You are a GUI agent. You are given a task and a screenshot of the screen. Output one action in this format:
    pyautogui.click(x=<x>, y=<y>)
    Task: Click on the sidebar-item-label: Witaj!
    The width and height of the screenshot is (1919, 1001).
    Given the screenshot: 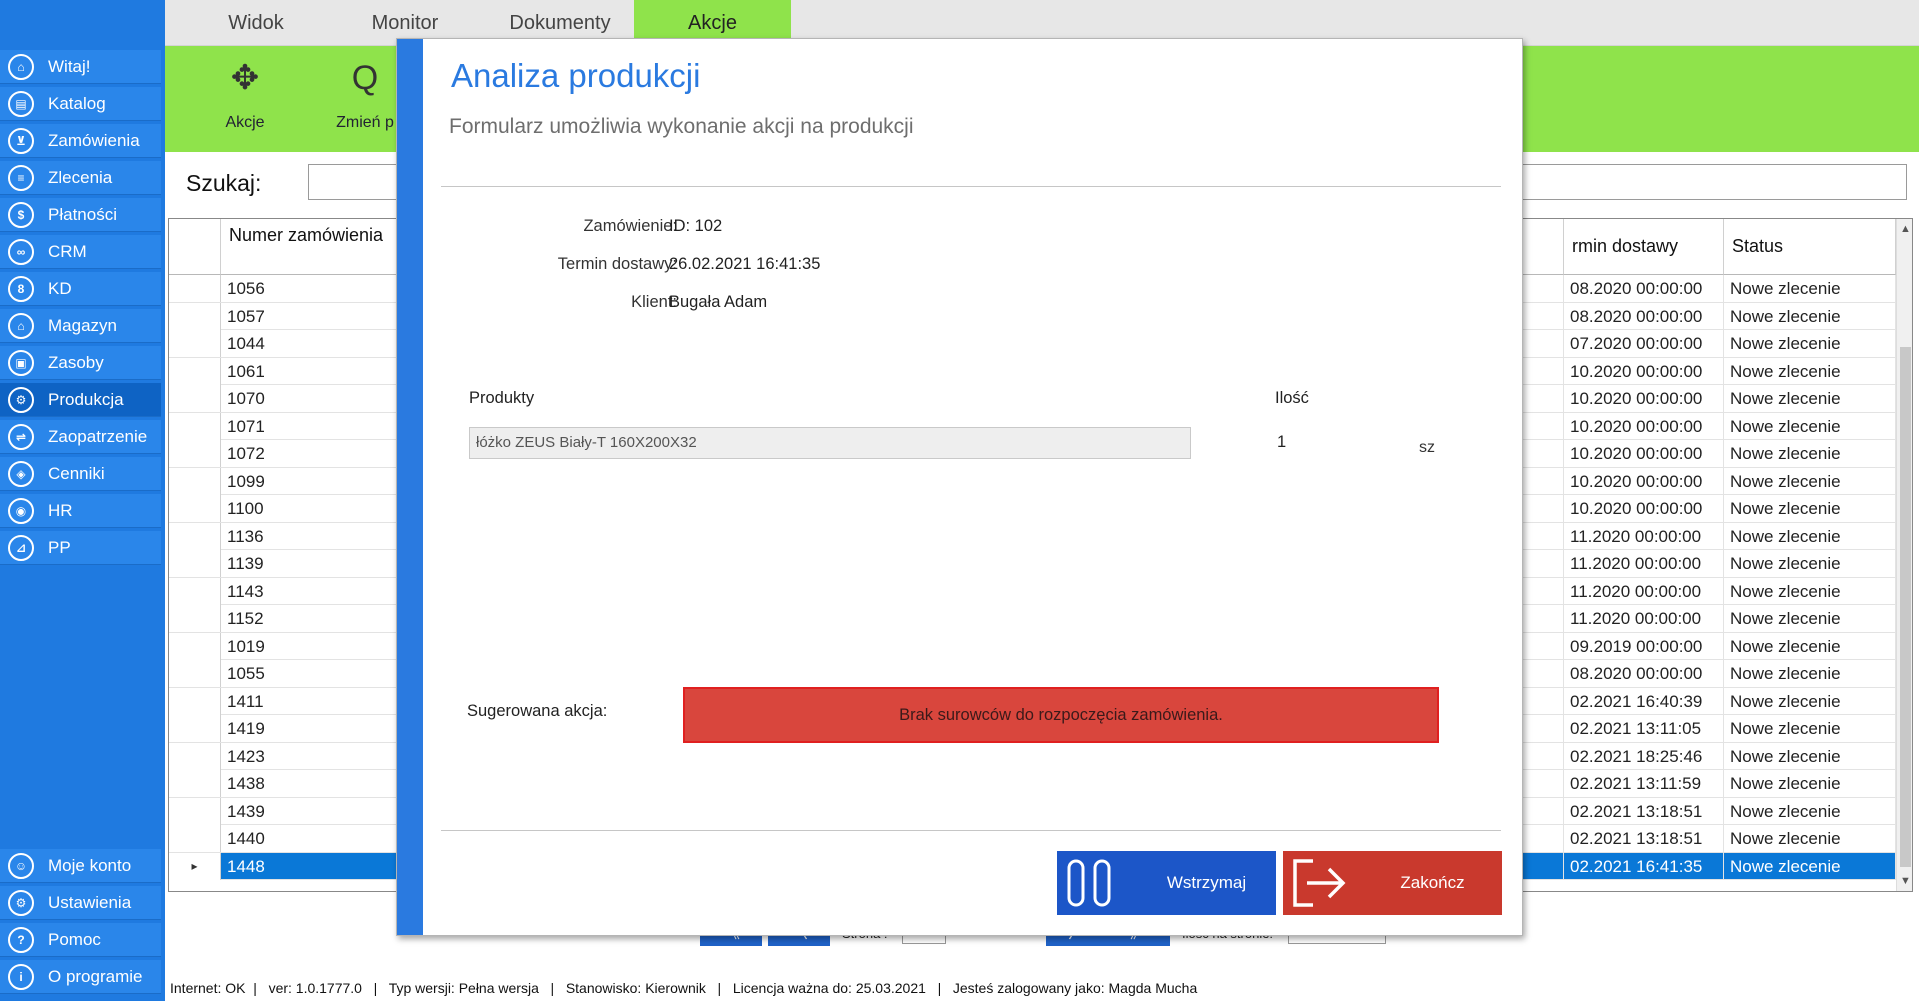 What is the action you would take?
    pyautogui.click(x=69, y=66)
    